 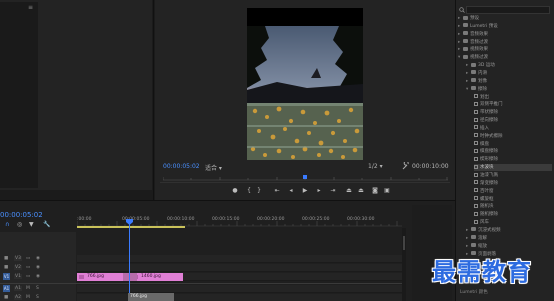 I want to click on source-patch: A1, so click(x=6, y=288).